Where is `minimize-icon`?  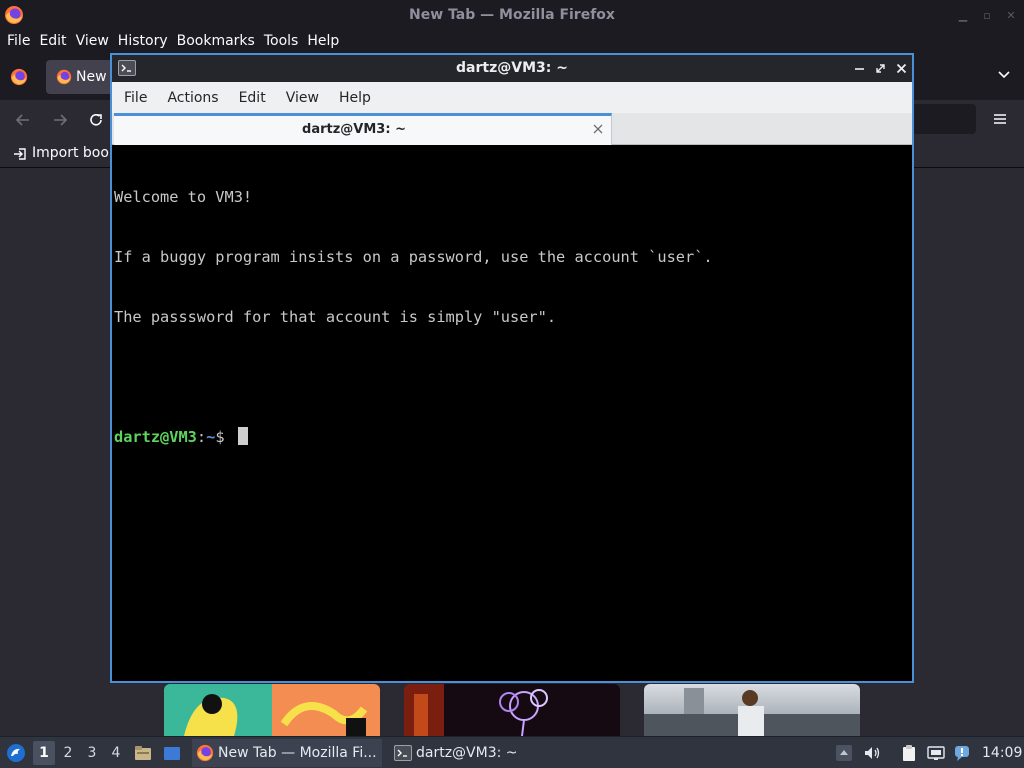
minimize-icon is located at coordinates (859, 68).